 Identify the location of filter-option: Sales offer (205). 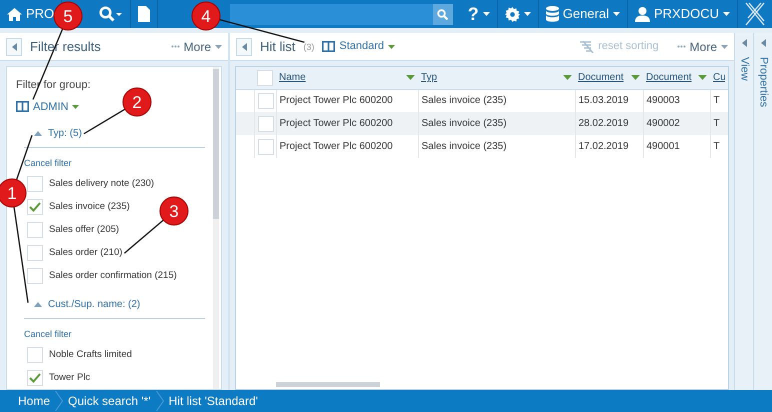
(84, 230).